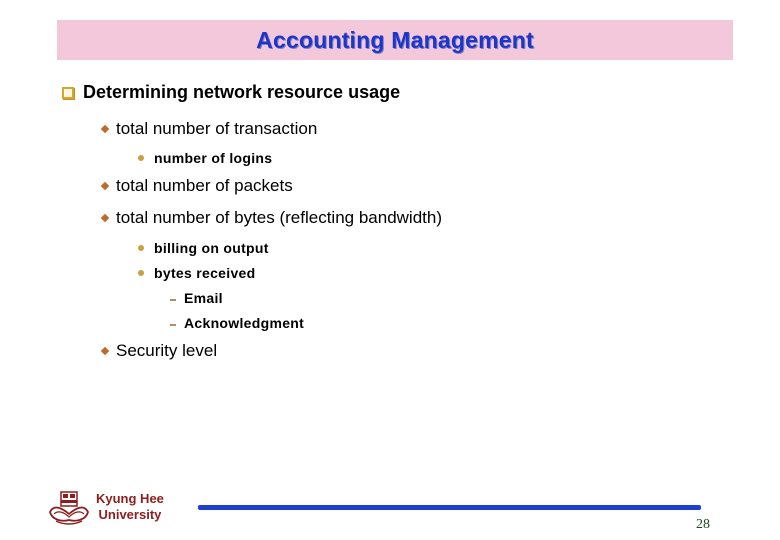  I want to click on university-name: Kyung Hee University, so click(130, 507).